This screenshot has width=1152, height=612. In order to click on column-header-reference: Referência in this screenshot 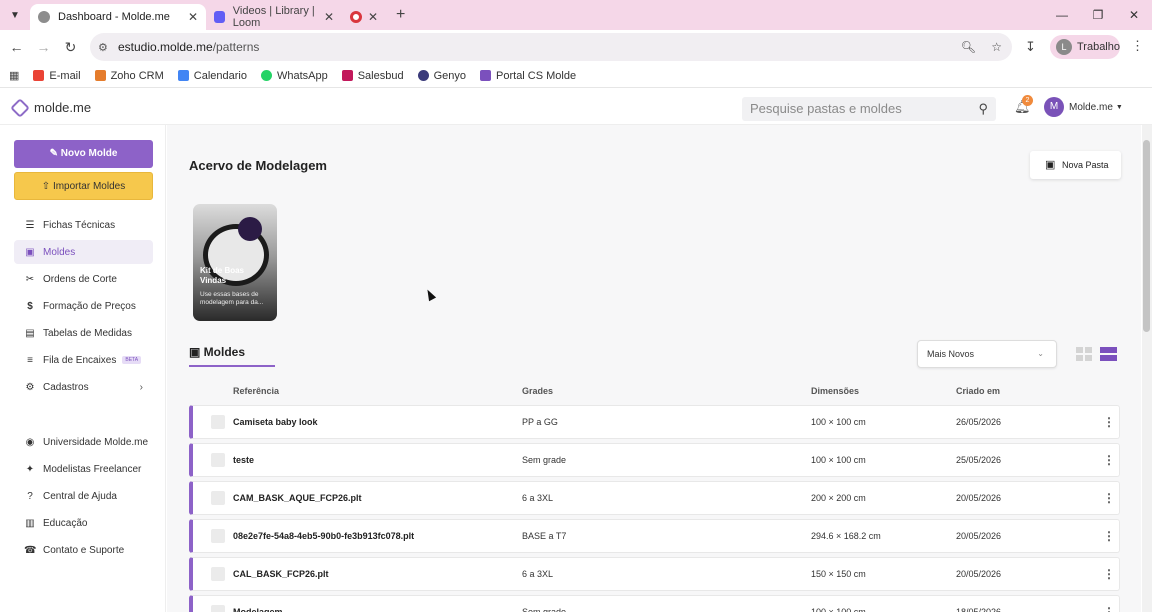, I will do `click(256, 391)`.